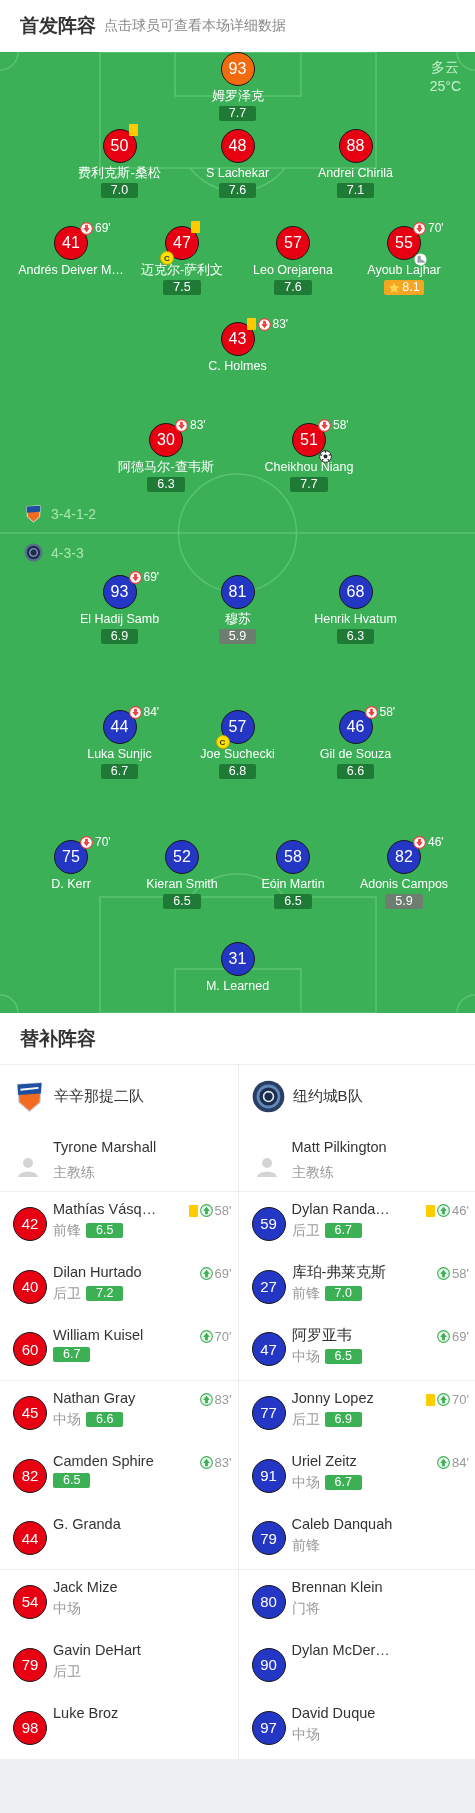 This screenshot has width=475, height=1813. What do you see at coordinates (237, 771) in the screenshot?
I see `player-rating: 6.8` at bounding box center [237, 771].